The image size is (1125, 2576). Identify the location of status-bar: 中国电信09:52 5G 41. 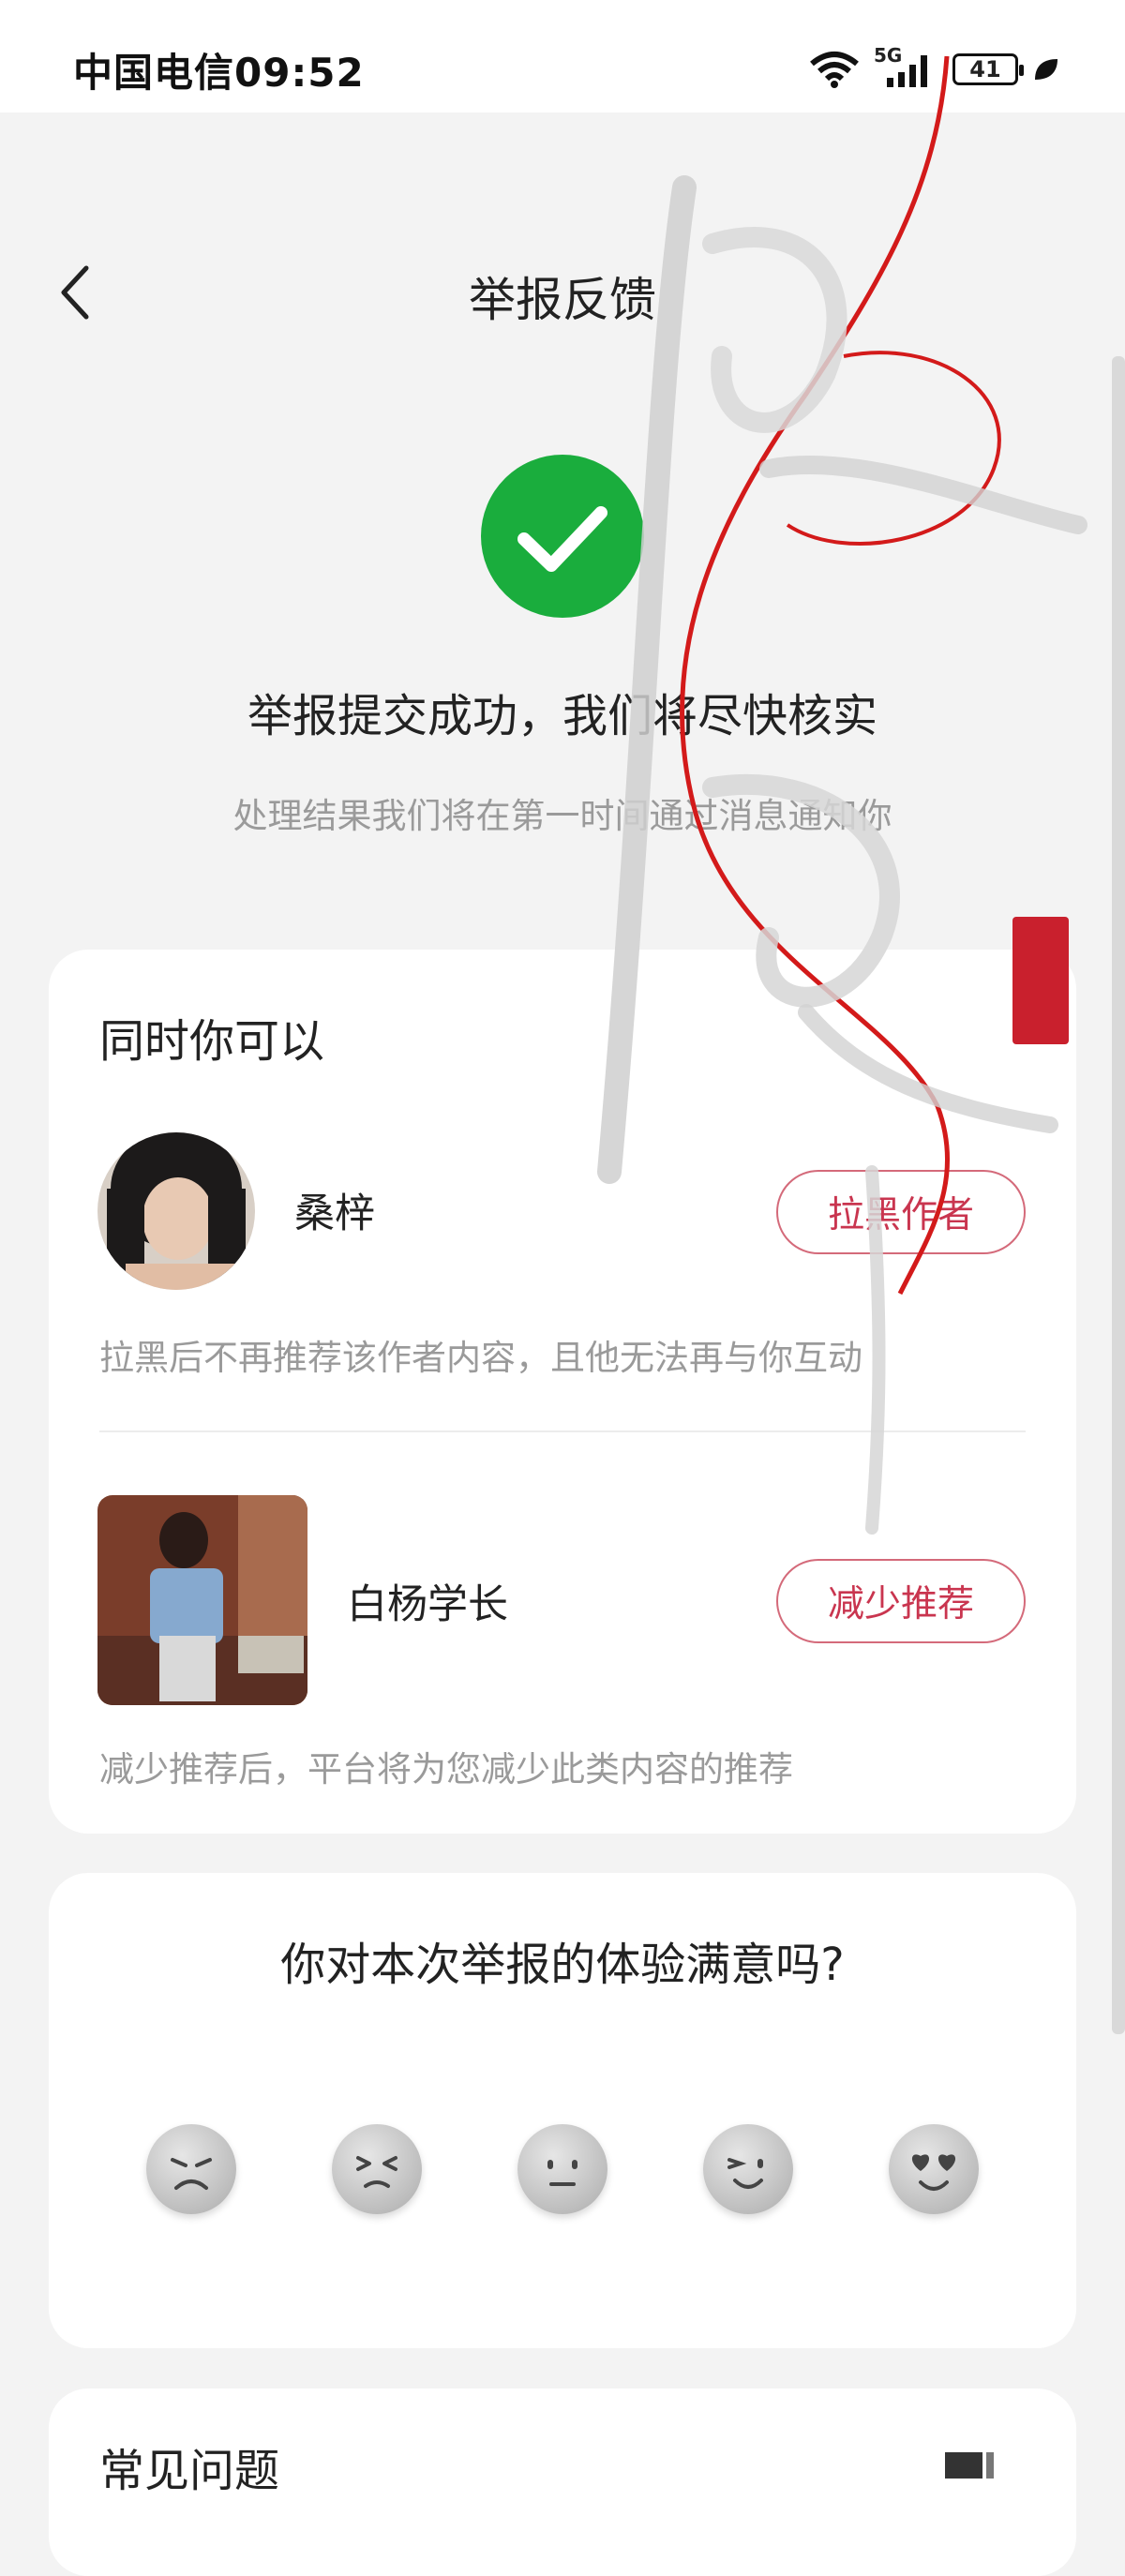
(562, 56).